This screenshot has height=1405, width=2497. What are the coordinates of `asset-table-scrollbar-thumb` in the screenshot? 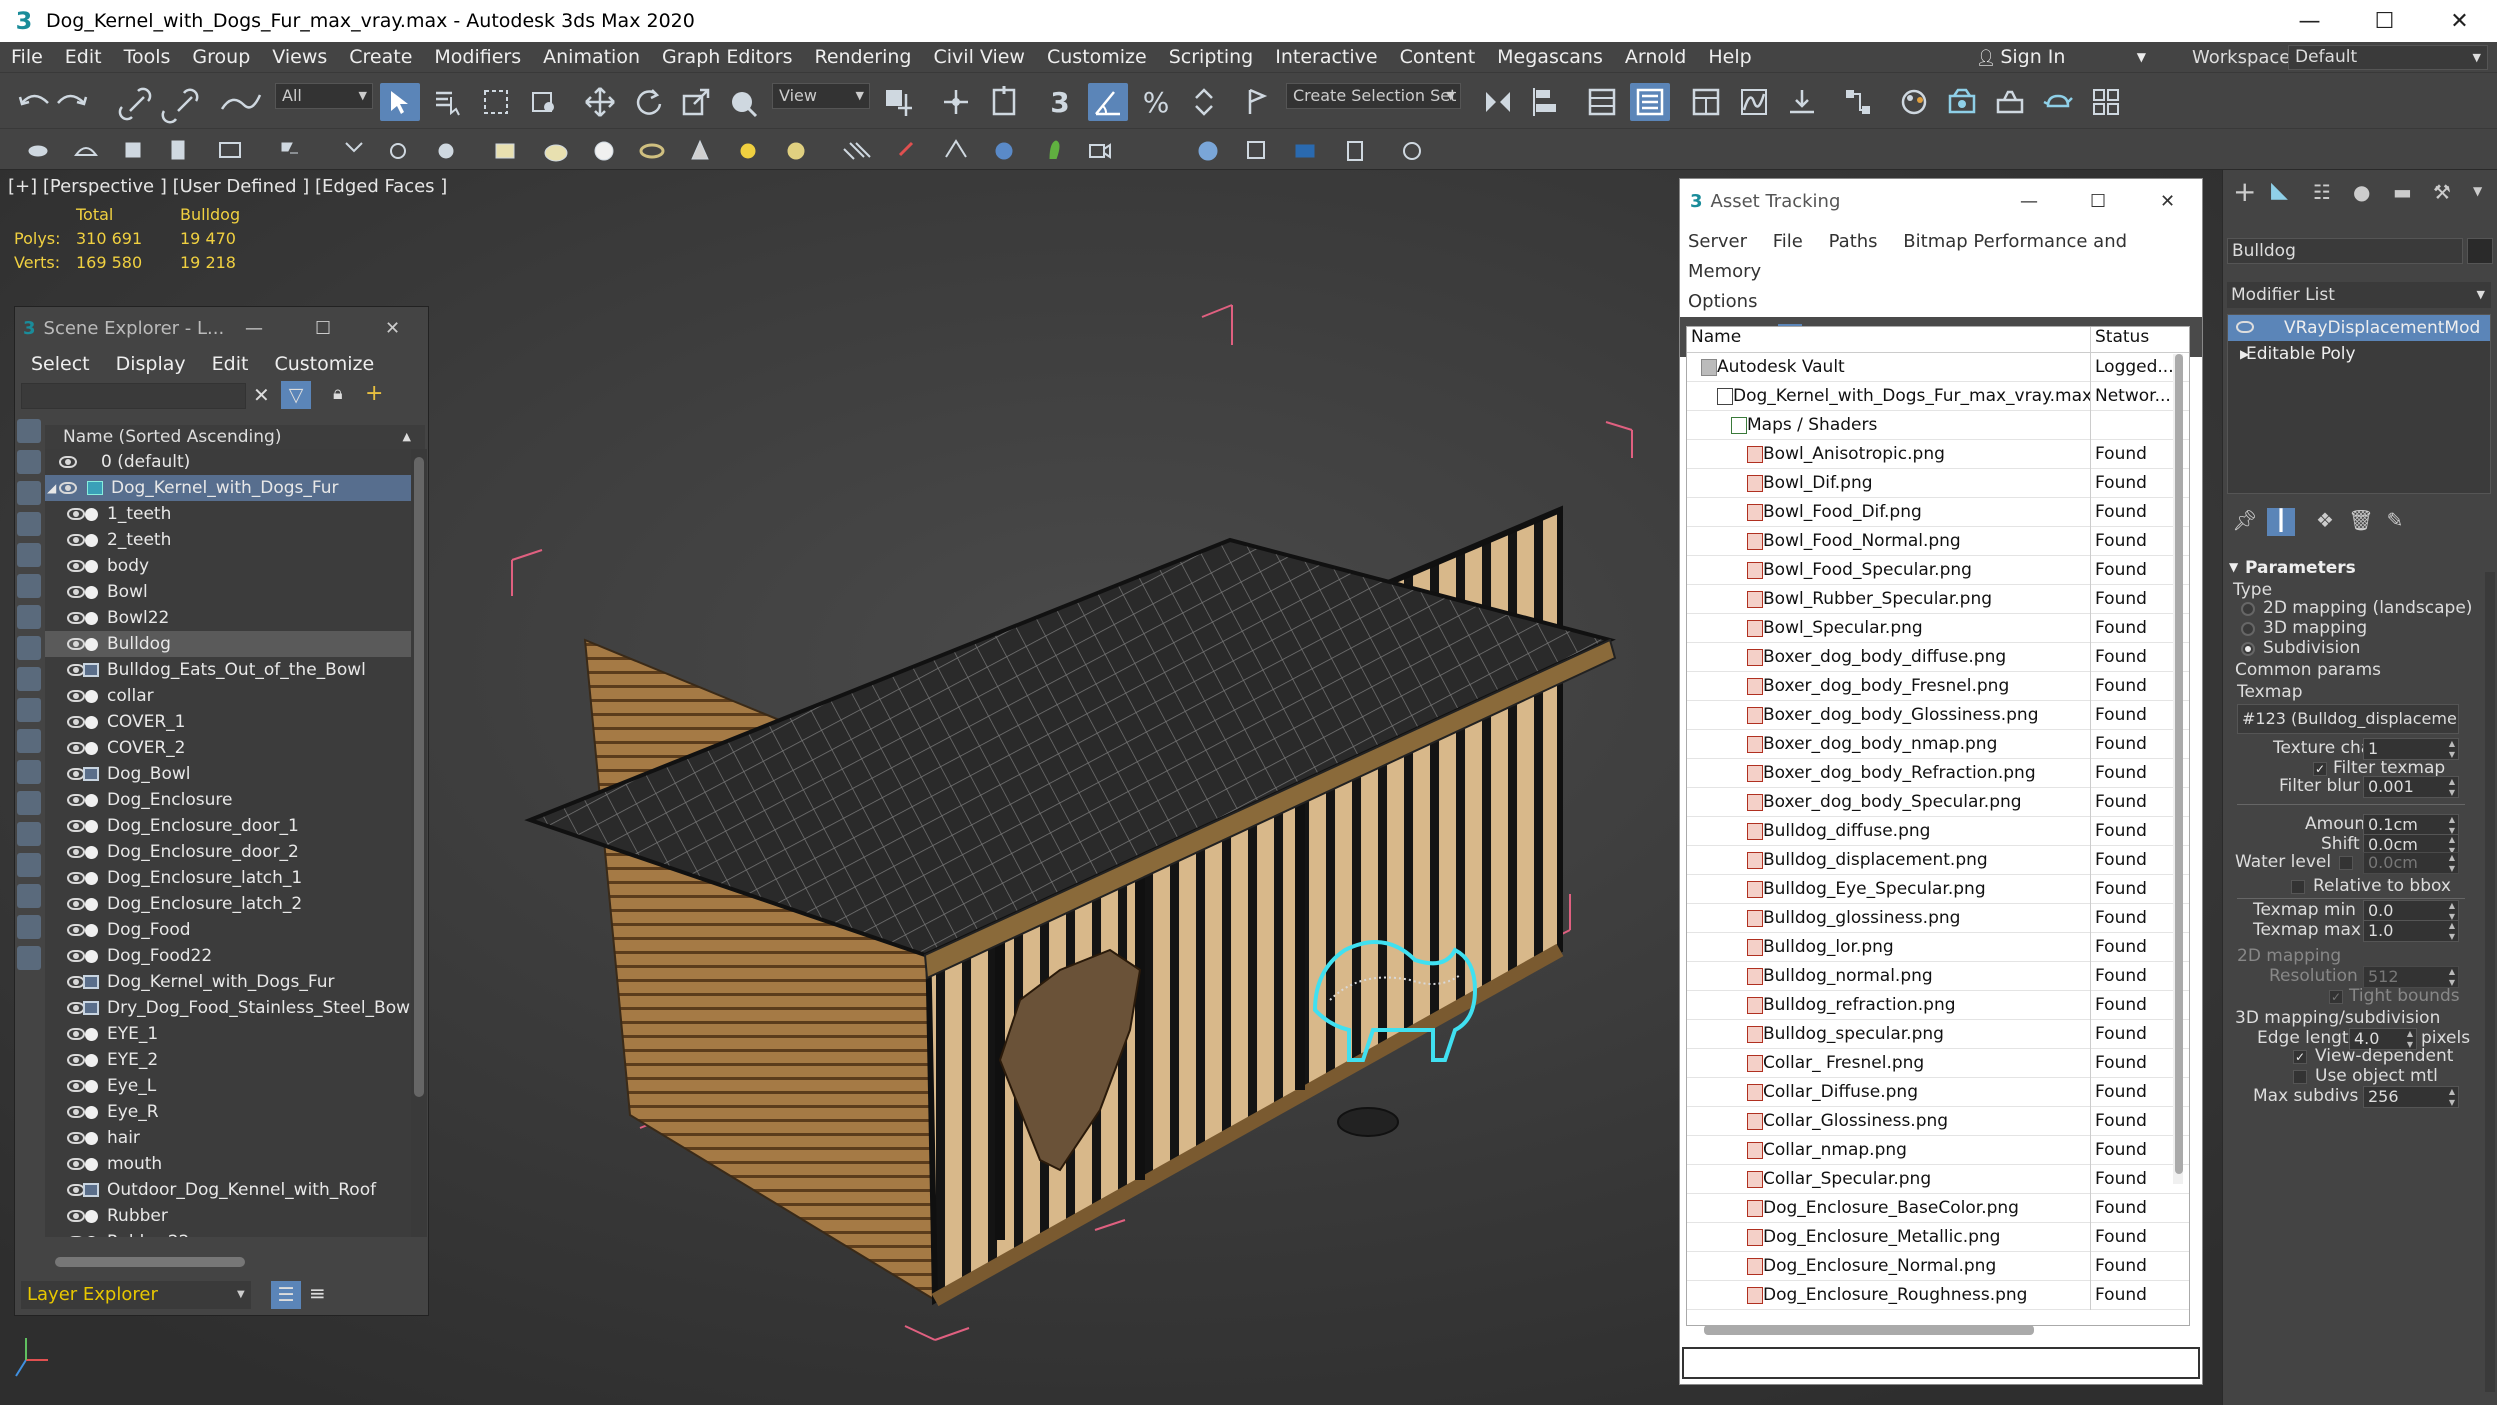 It's located at (2179, 764).